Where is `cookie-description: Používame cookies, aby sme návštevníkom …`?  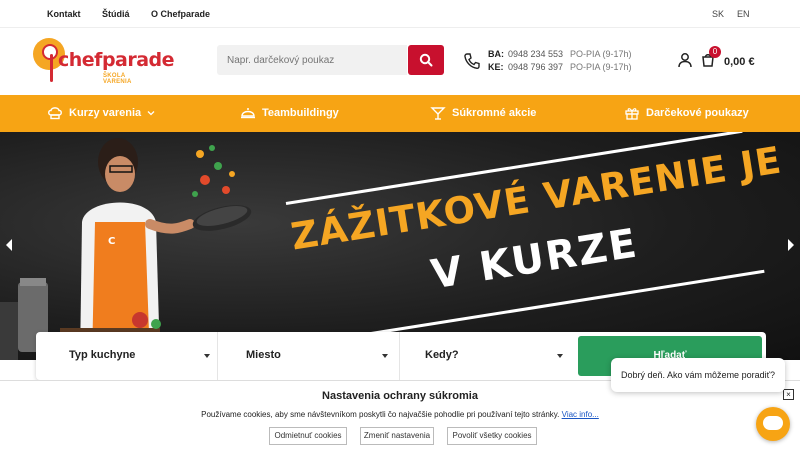
cookie-description: Používame cookies, aby sme návštevníkom … is located at coordinates (380, 414).